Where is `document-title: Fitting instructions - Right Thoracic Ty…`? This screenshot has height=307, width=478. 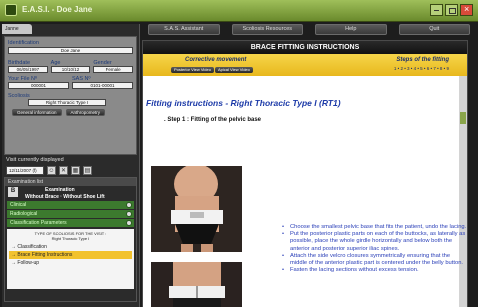
document-title: Fitting instructions - Right Thoracic Ty… is located at coordinates (243, 103).